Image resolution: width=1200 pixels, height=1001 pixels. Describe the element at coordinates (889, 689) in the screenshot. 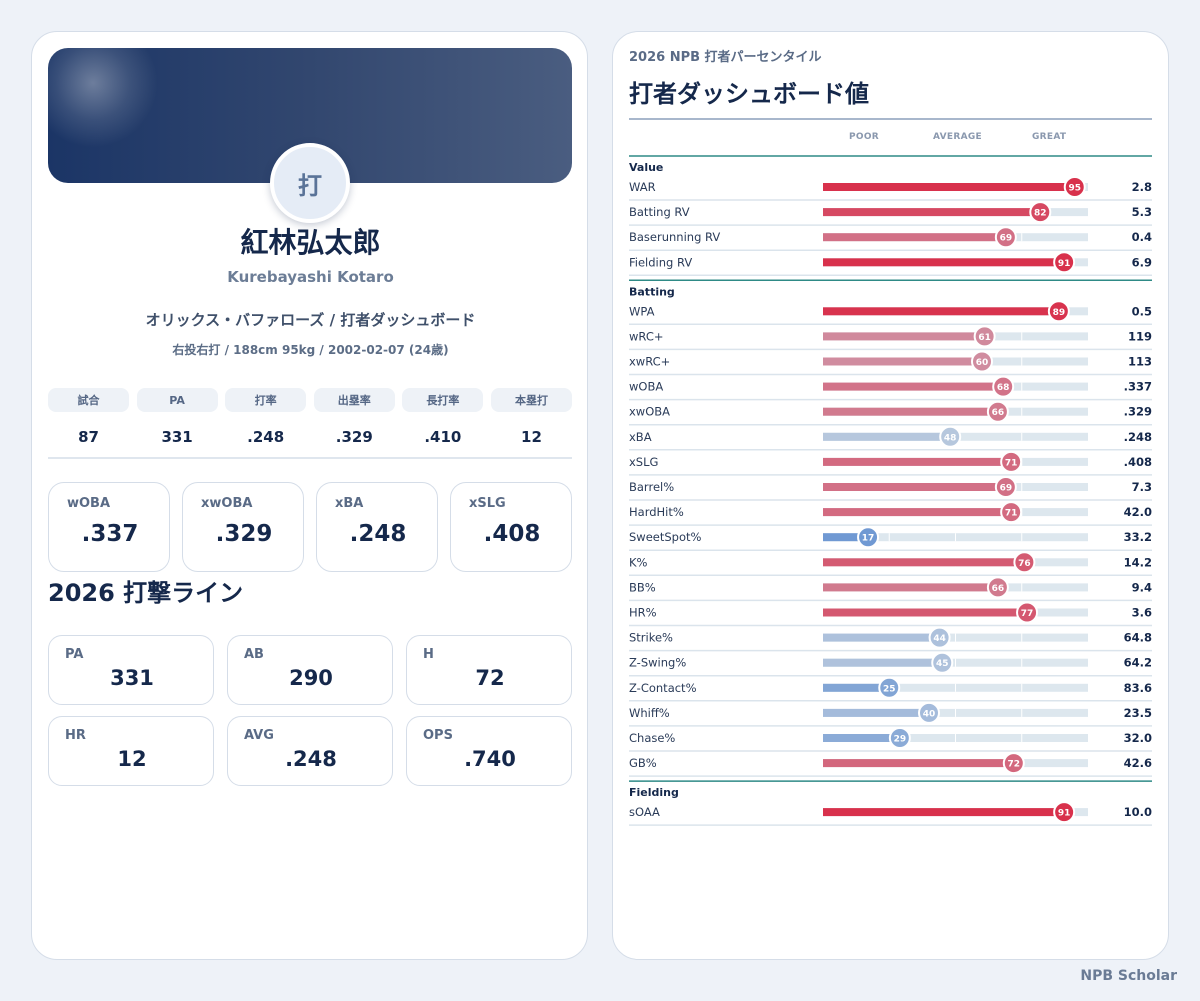

I see `percentile-value: 25` at that location.